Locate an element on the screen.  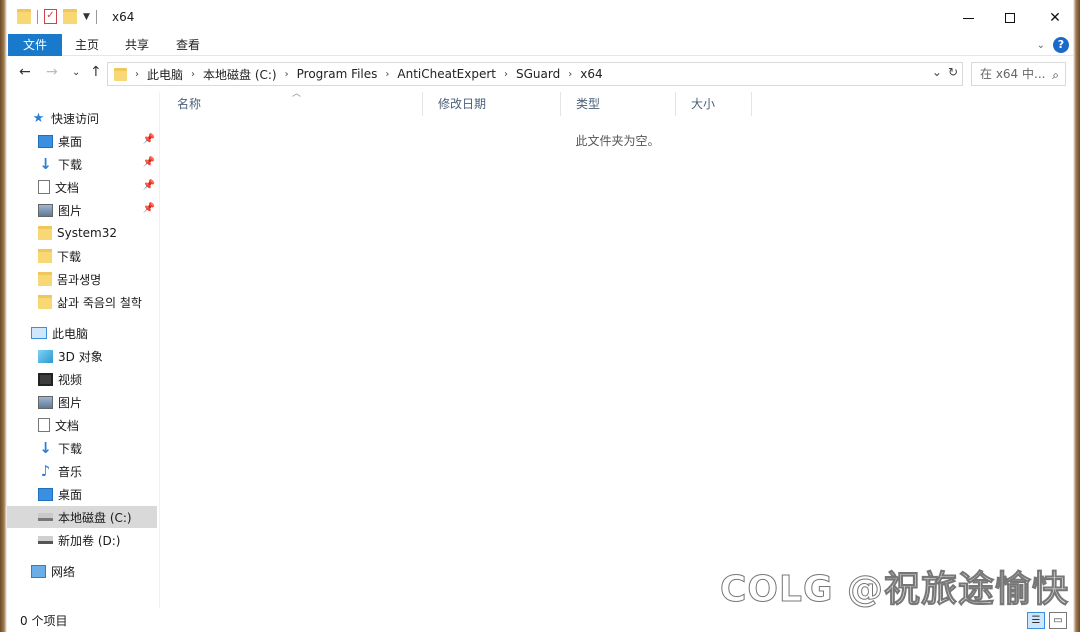
nav-item-pc-pictures: 图片 is located at coordinates (82, 402).